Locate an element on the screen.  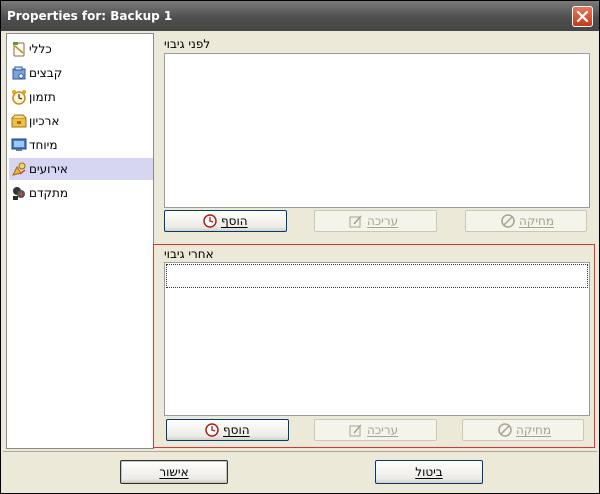
after-backup-label: אחרי גיבוי is located at coordinates (189, 254).